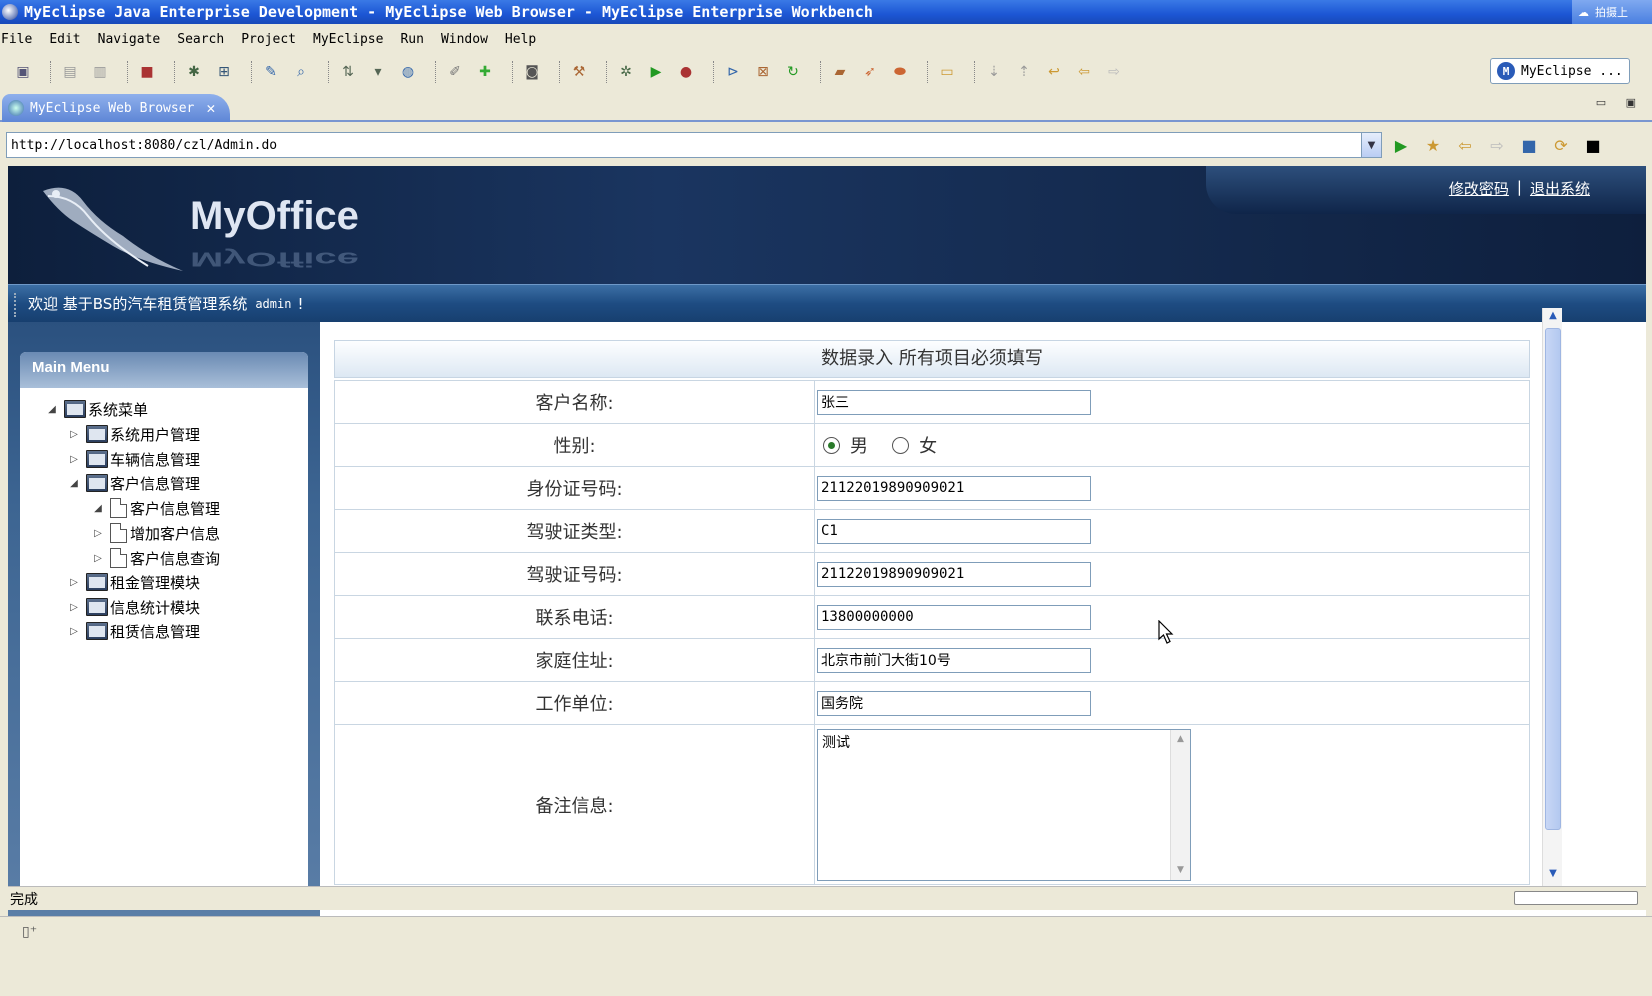 The image size is (1652, 996). What do you see at coordinates (954, 402) in the screenshot?
I see `customer-name-input` at bounding box center [954, 402].